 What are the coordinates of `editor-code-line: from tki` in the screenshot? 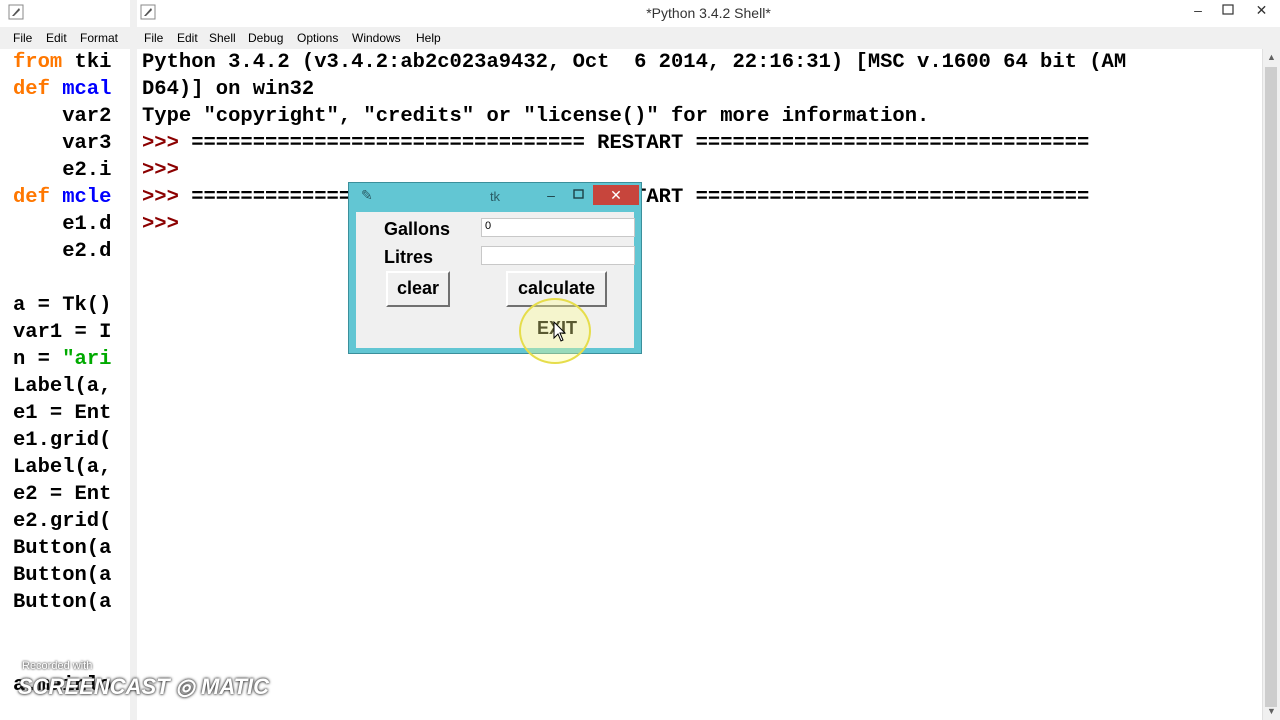 It's located at (71, 62).